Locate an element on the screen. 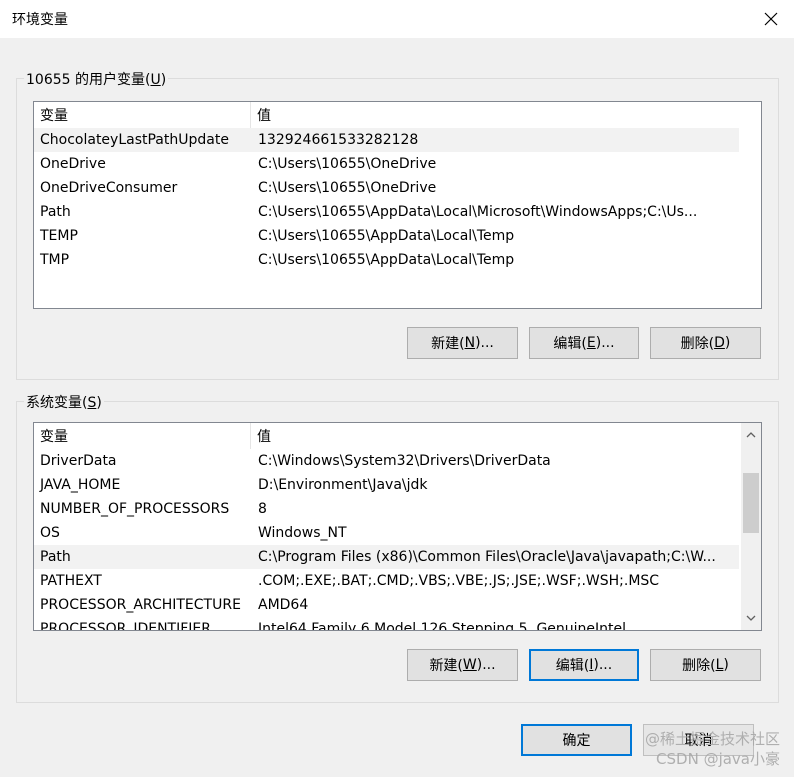  user-vars-header: 变量 值 is located at coordinates (386, 115).